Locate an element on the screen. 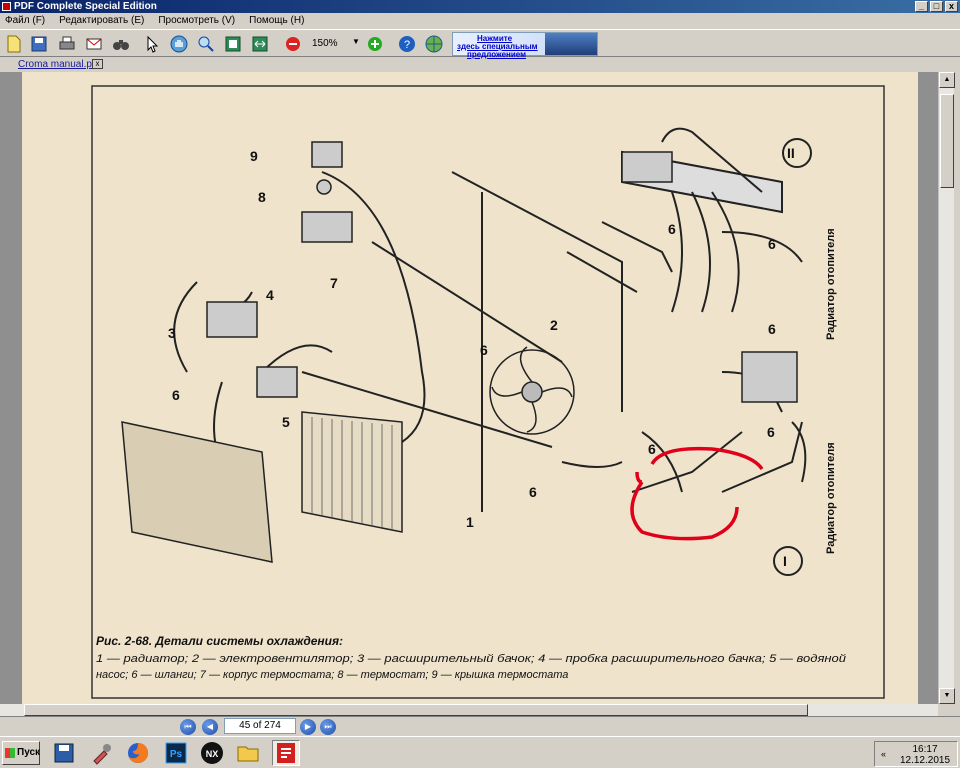 The height and width of the screenshot is (768, 960). binoculars-icon is located at coordinates (121, 45).